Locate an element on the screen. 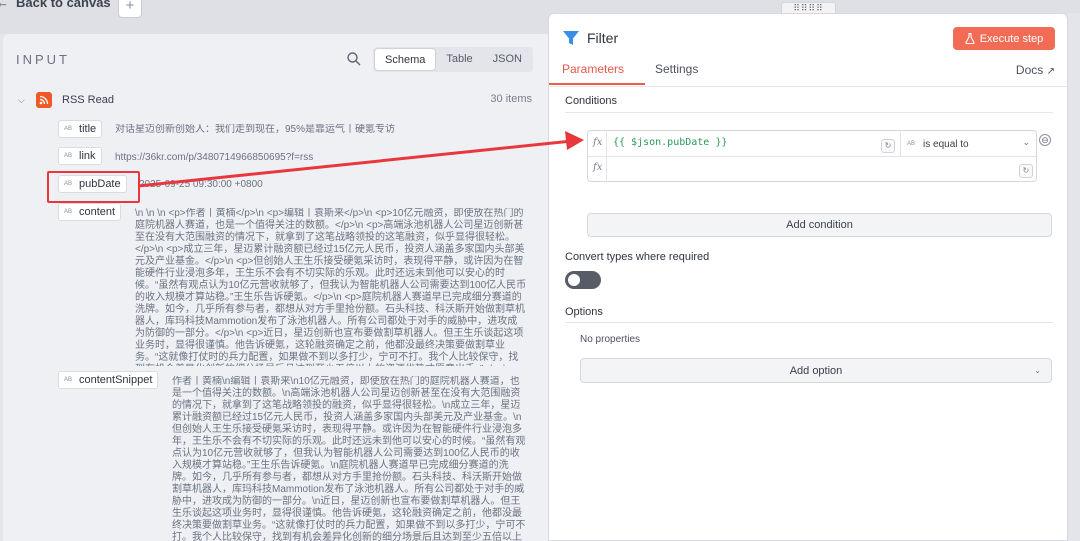 The height and width of the screenshot is (541, 1080). left-value-input: {{ $json.pubDate }} is located at coordinates (670, 142).